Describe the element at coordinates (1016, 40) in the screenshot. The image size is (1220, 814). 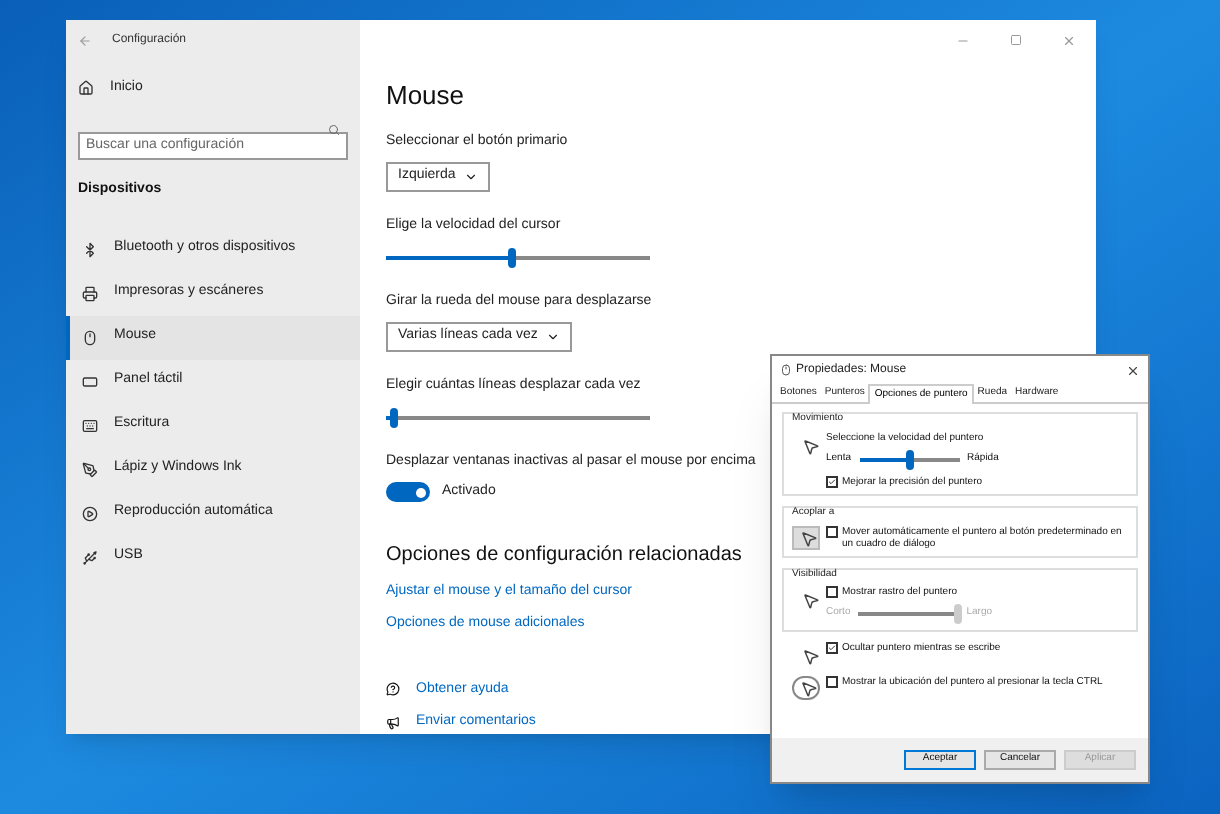
I see `maximize-icon` at that location.